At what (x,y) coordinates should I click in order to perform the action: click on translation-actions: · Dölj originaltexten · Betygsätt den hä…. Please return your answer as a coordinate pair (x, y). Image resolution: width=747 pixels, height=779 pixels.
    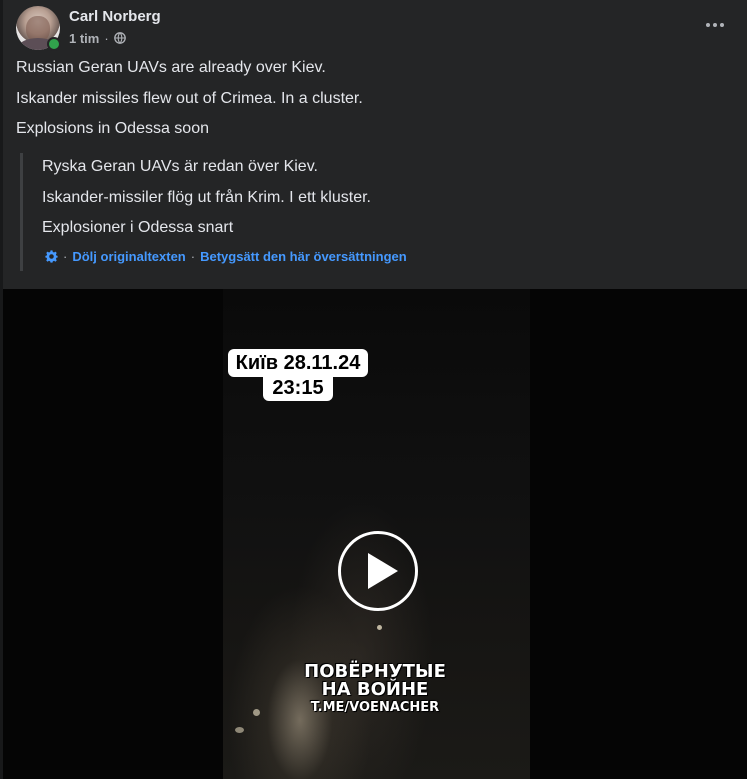
    Looking at the image, I should click on (226, 256).